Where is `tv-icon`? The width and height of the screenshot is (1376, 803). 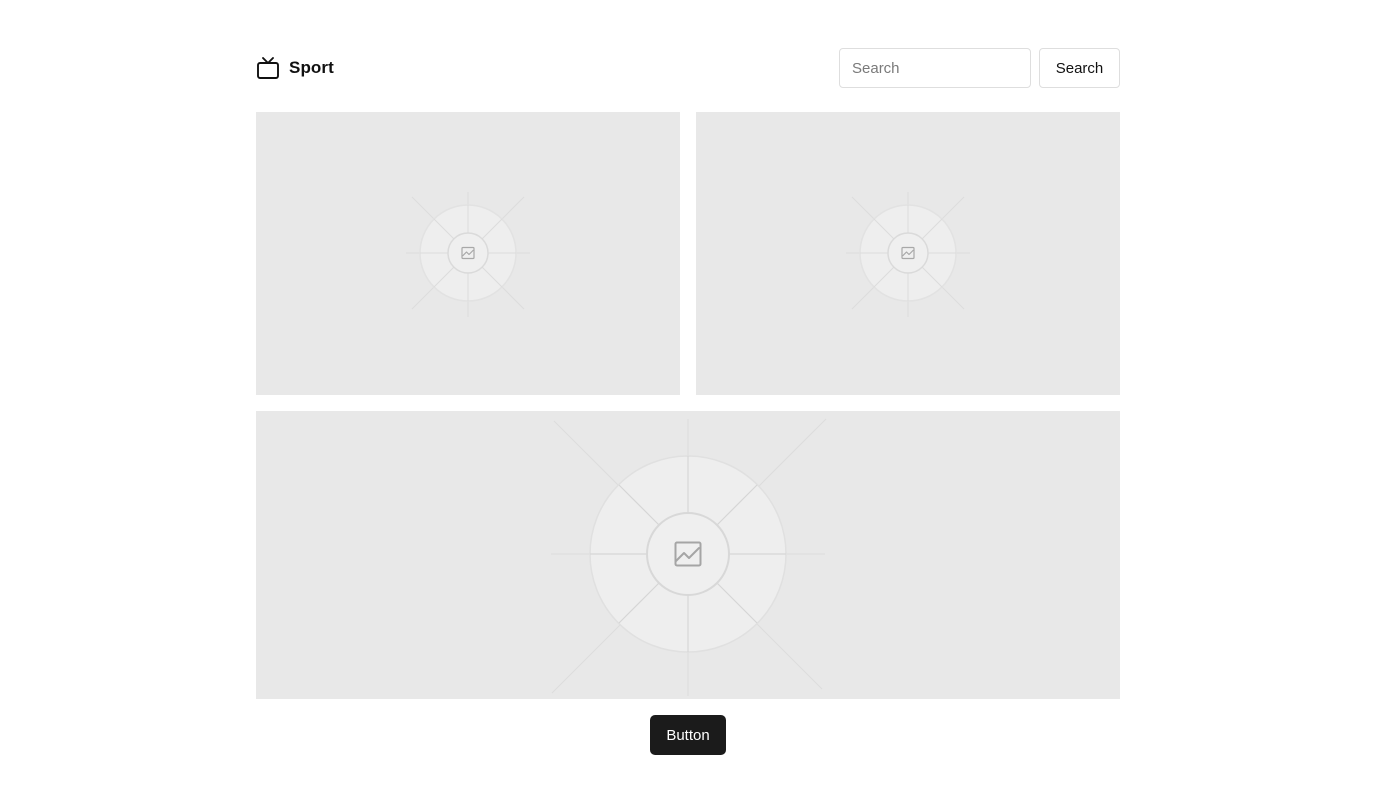 tv-icon is located at coordinates (268, 68).